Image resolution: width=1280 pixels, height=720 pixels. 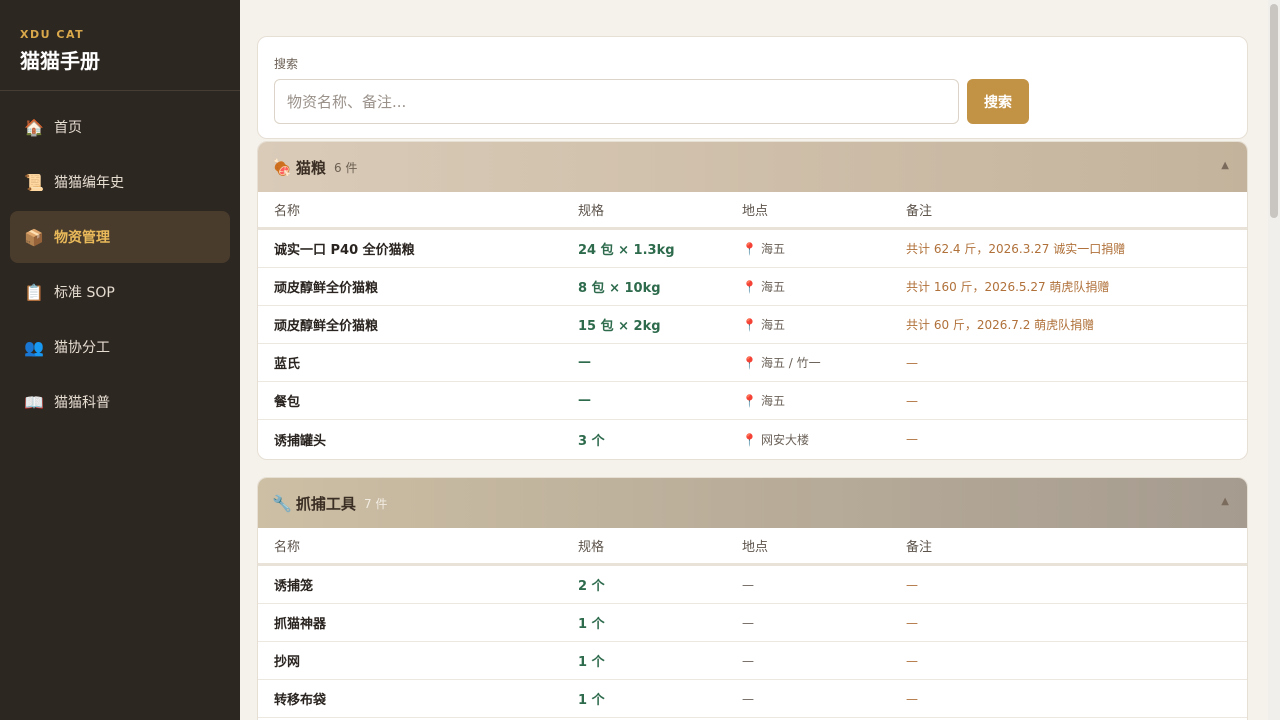 What do you see at coordinates (375, 503) in the screenshot?
I see `section-count: 7 件` at bounding box center [375, 503].